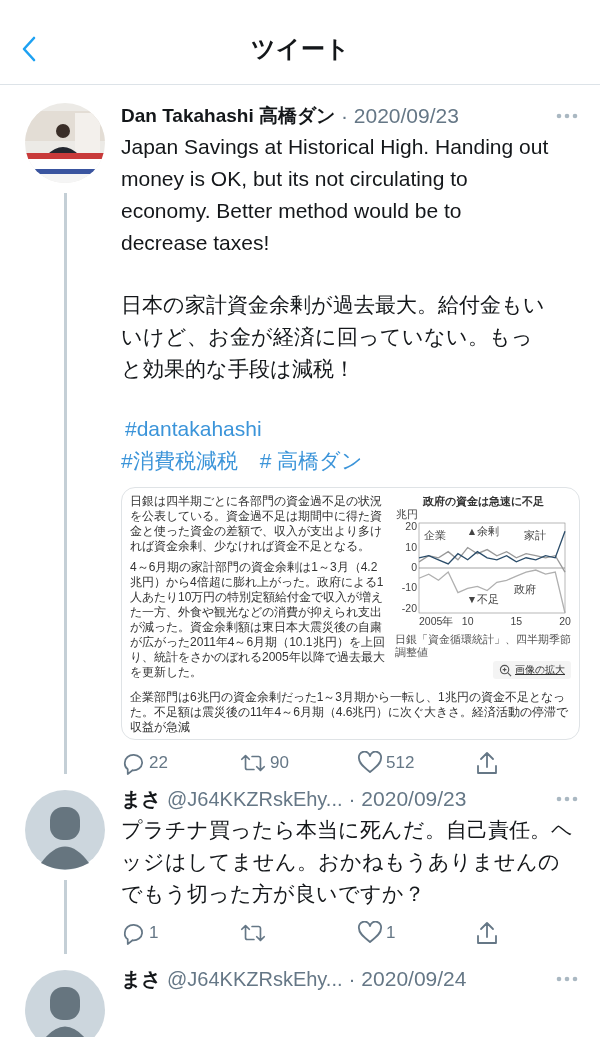  Describe the element at coordinates (347, 862) in the screenshot. I see `reply-text: プラチナ買ったら本当に死んだ。自己責任。ヘッジはしてません。おかねもうありませんのでもう切った方が良いですか？` at that location.